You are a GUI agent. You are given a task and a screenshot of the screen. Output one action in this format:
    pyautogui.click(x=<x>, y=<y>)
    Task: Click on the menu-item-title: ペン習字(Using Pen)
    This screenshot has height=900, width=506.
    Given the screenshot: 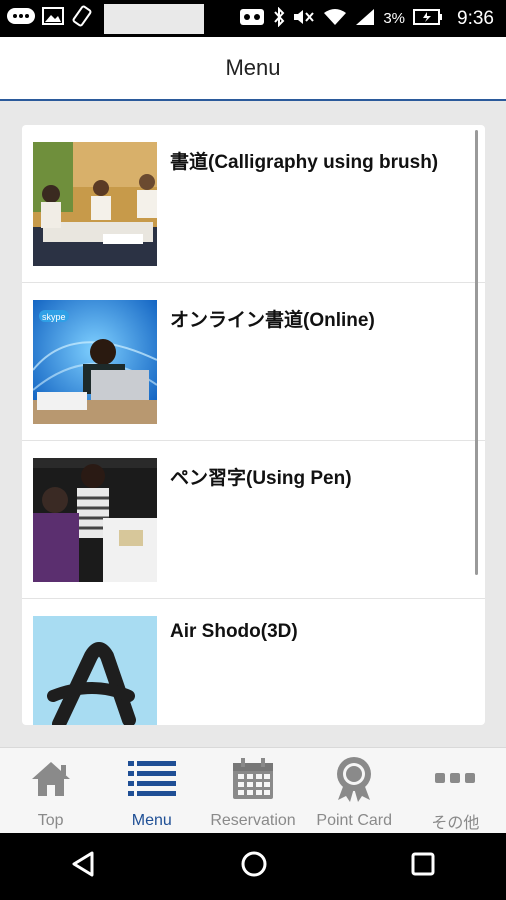 What is the action you would take?
    pyautogui.click(x=261, y=478)
    